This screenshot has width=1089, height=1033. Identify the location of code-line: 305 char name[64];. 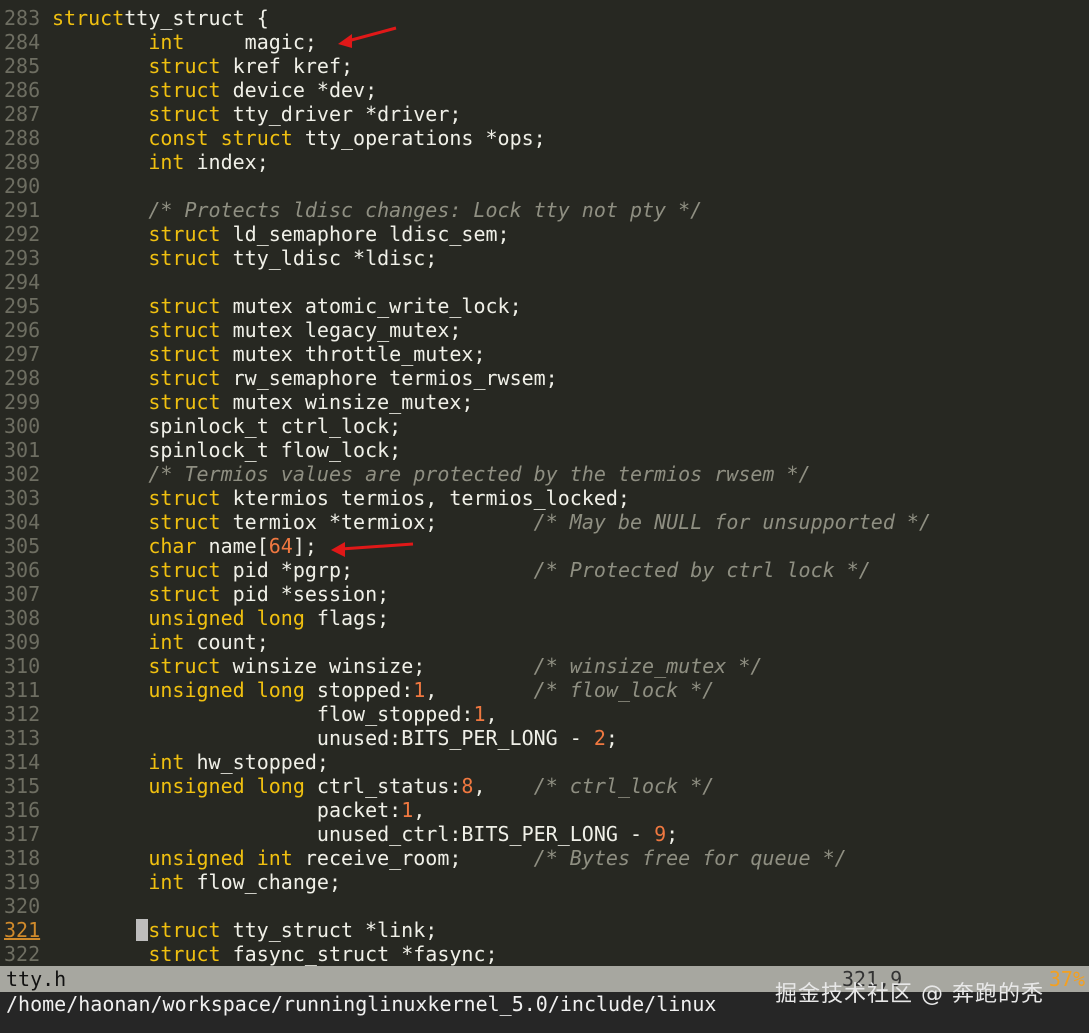
(544, 546).